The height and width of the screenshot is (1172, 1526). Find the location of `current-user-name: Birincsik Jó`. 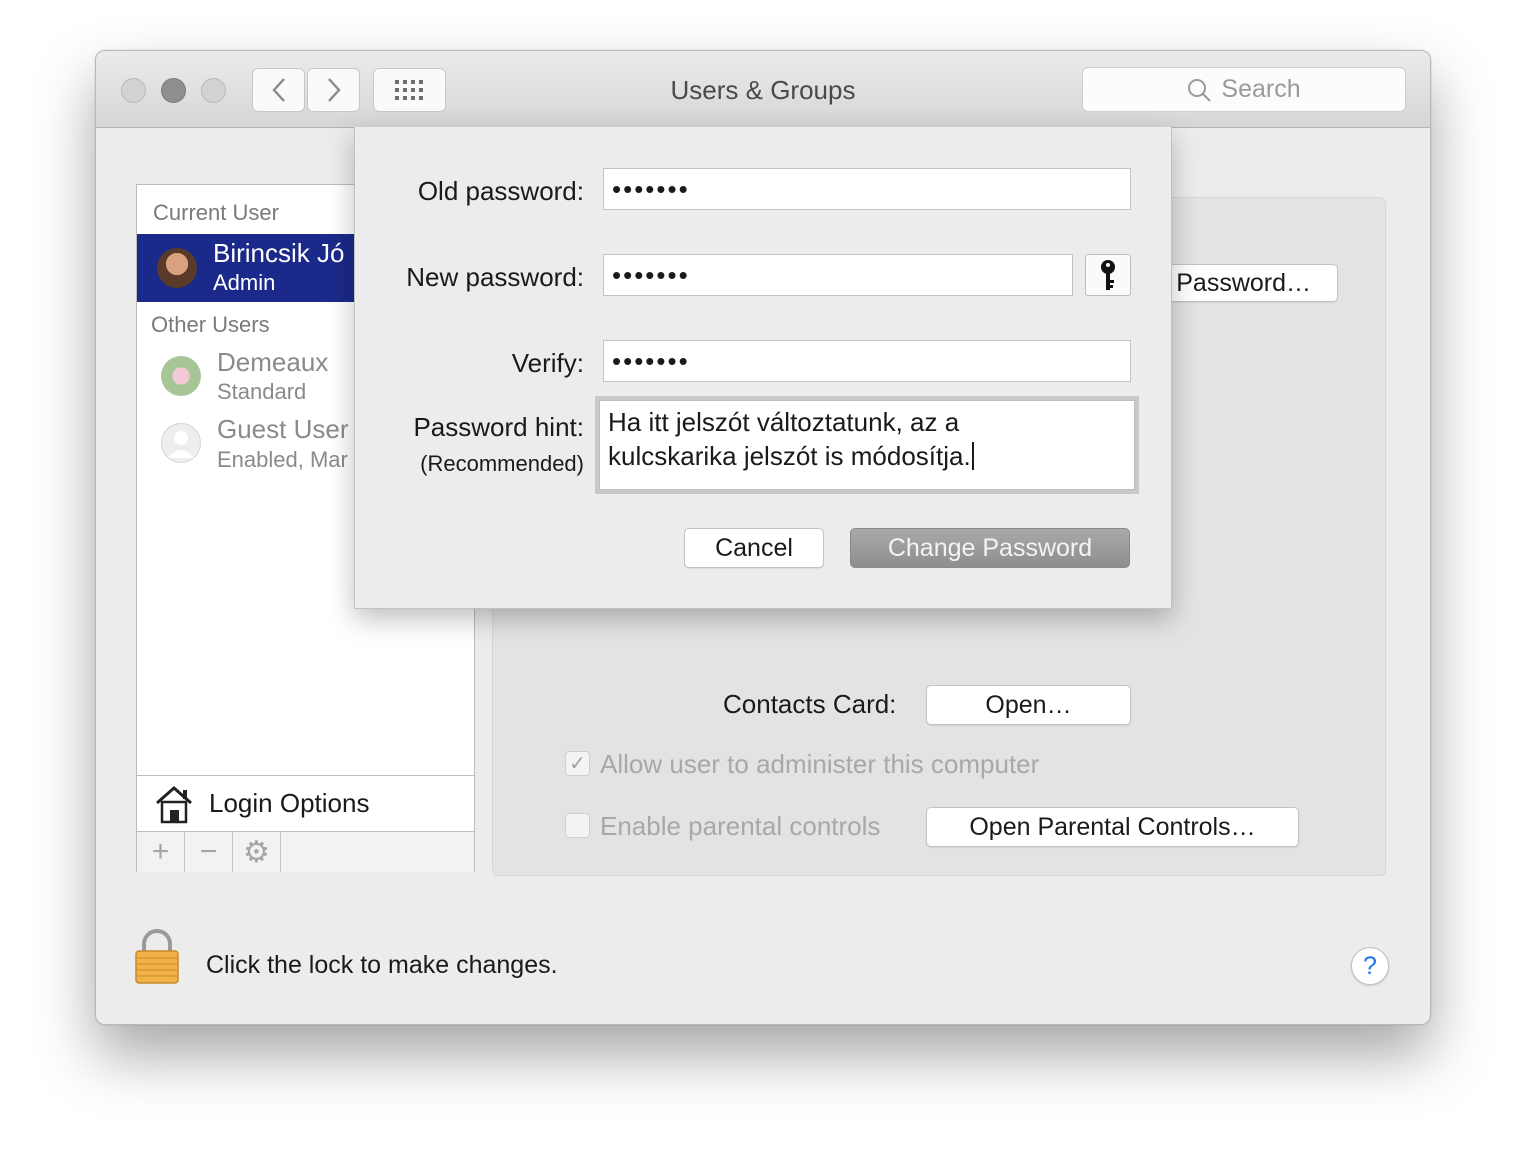

current-user-name: Birincsik Jó is located at coordinates (279, 253).